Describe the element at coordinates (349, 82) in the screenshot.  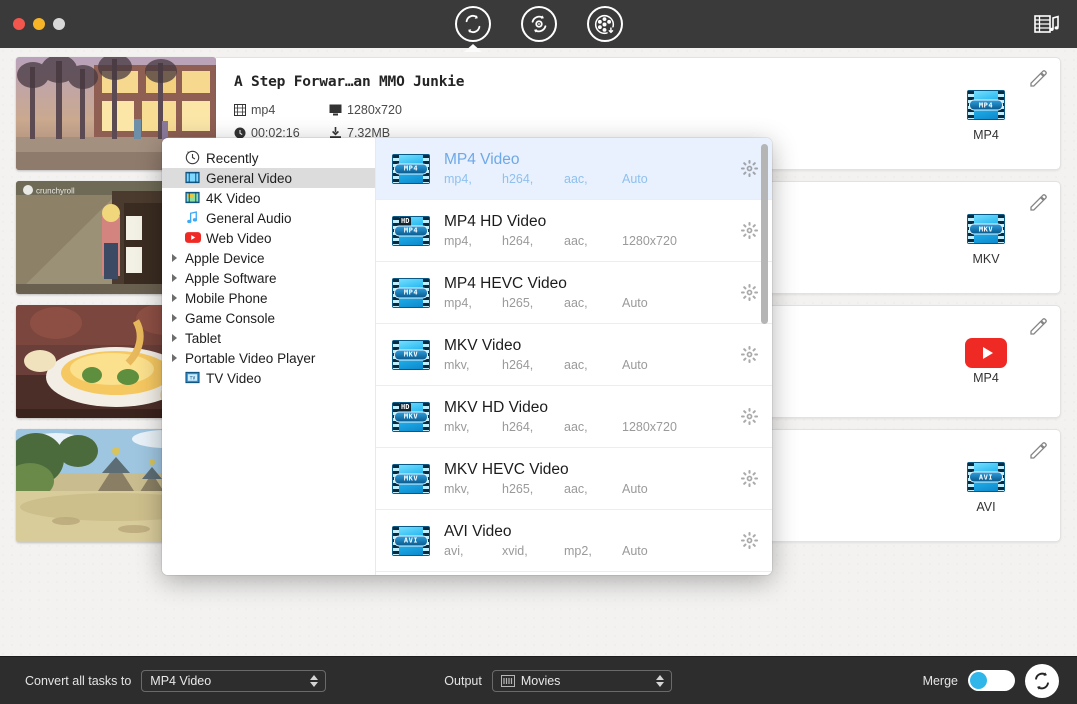
I see `file-title: A Step Forwar…an MMO Junkie` at that location.